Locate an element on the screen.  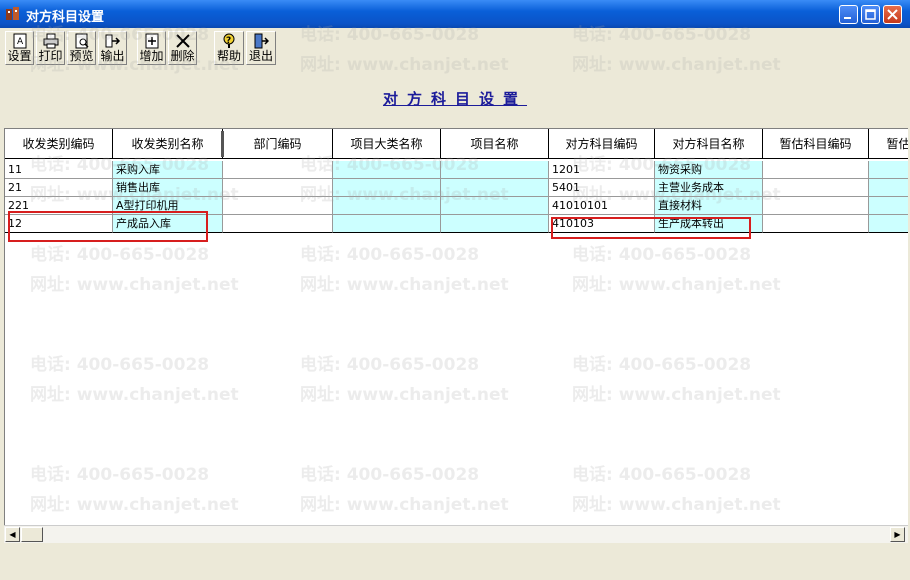
exit-button: 退出 is located at coordinates (261, 48).